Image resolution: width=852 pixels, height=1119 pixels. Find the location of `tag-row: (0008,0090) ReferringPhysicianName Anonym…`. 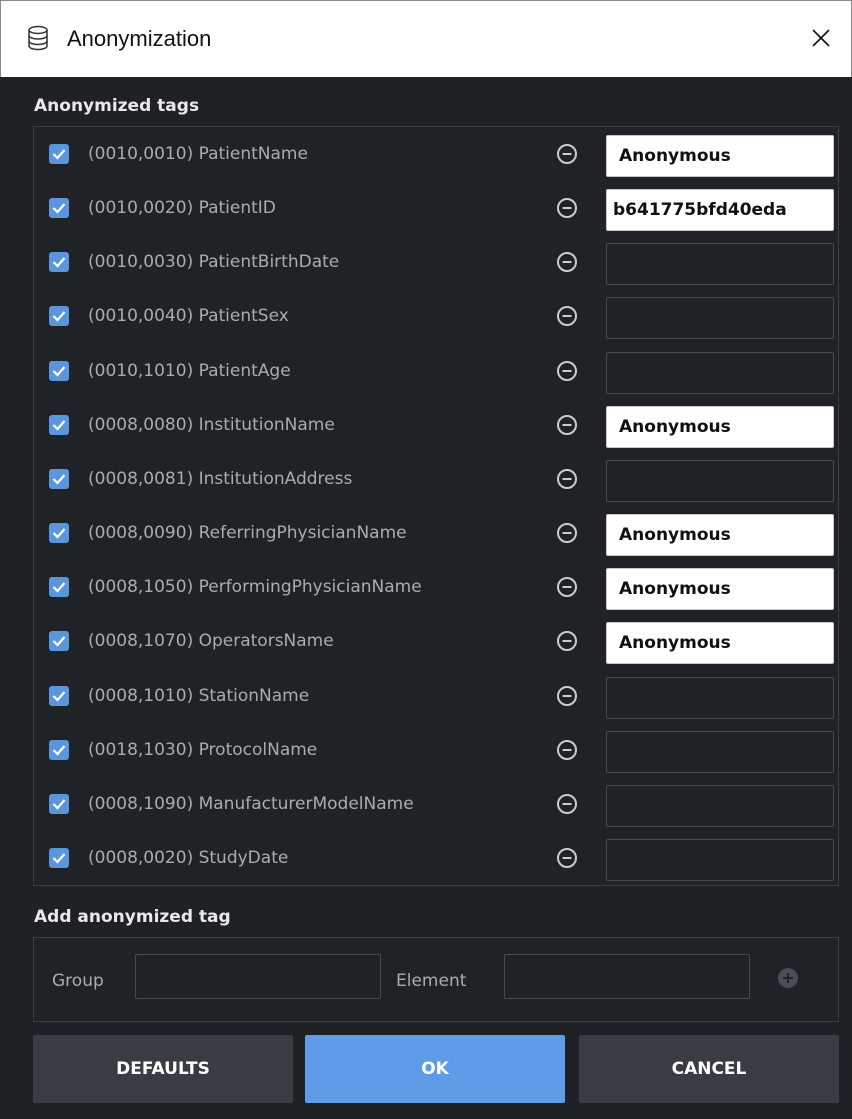

tag-row: (0008,0090) ReferringPhysicianName Anonym… is located at coordinates (436, 534).